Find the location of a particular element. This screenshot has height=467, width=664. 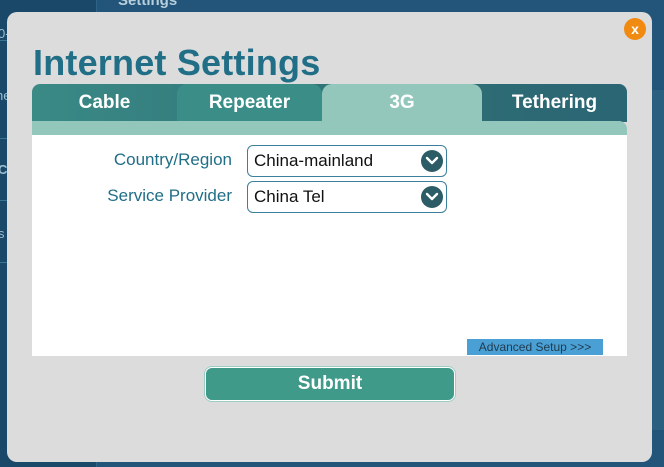

tab-repeater: Repeater is located at coordinates (249, 103).